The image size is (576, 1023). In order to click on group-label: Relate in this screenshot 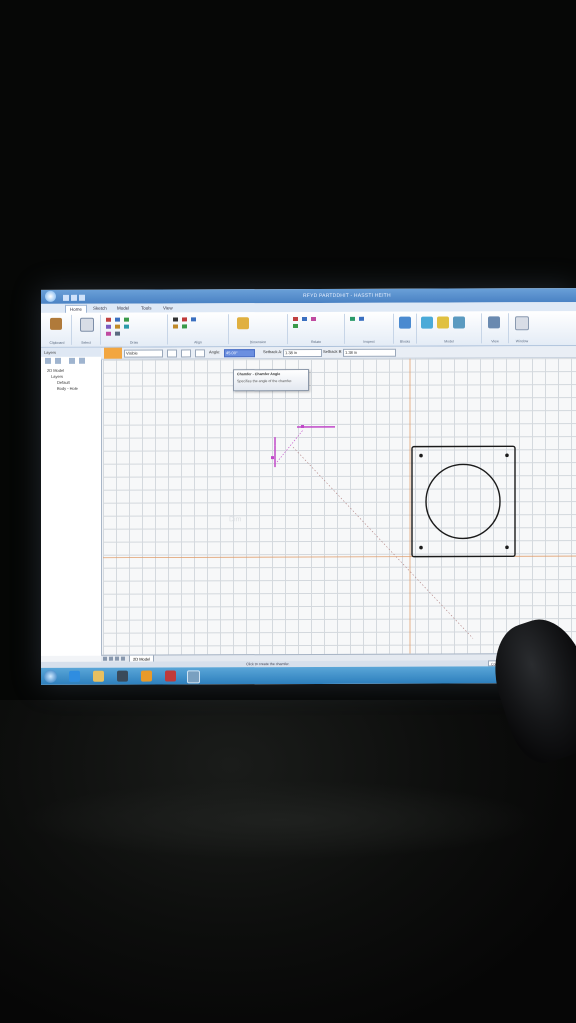, I will do `click(316, 341)`.